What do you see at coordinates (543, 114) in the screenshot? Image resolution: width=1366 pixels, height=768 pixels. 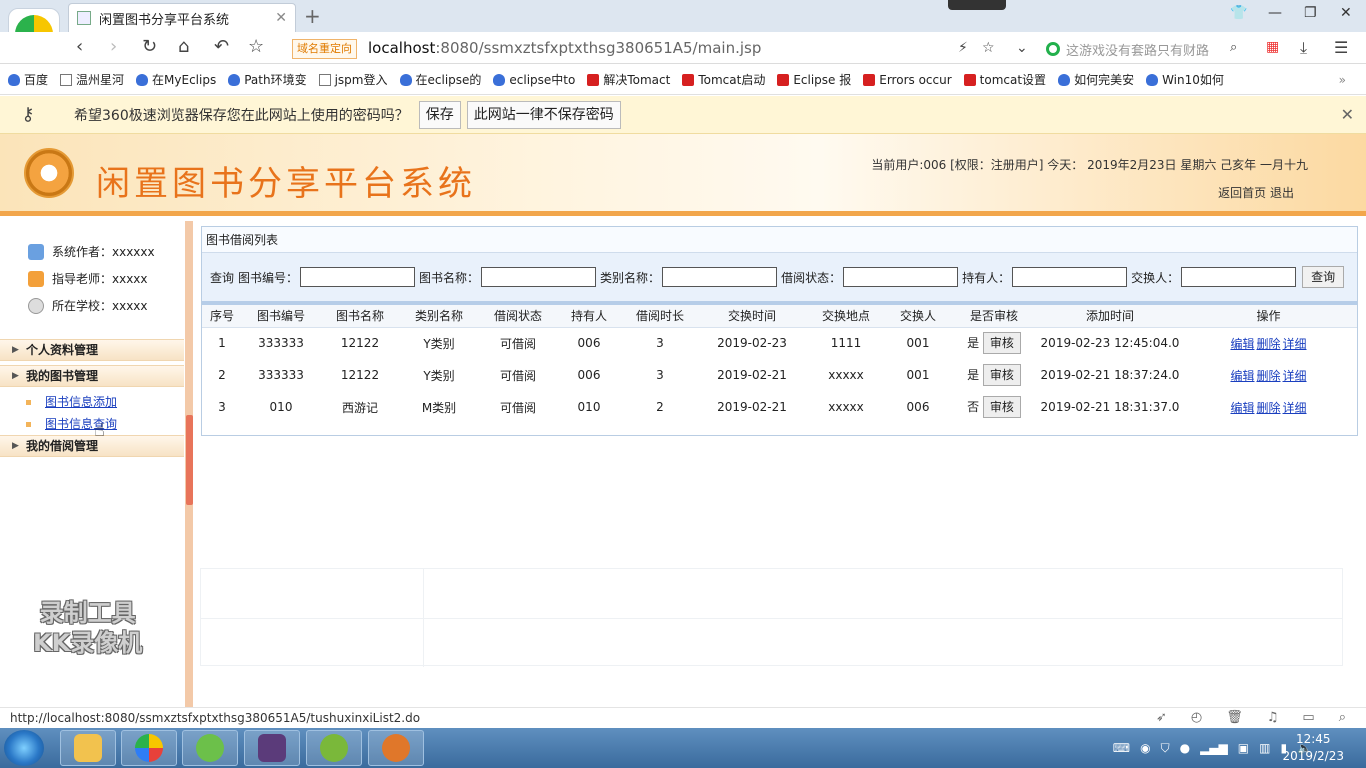 I see `never-save-button: 此网站一律不保存密码` at bounding box center [543, 114].